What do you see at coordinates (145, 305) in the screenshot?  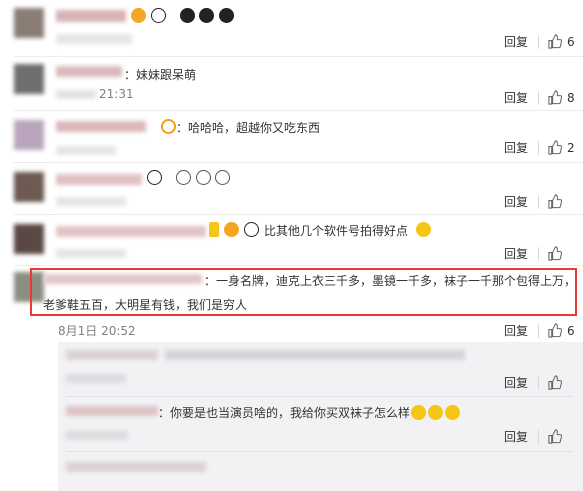 I see `comment-text: 老爹鞋五百，大明星有钱，我们是穷人` at bounding box center [145, 305].